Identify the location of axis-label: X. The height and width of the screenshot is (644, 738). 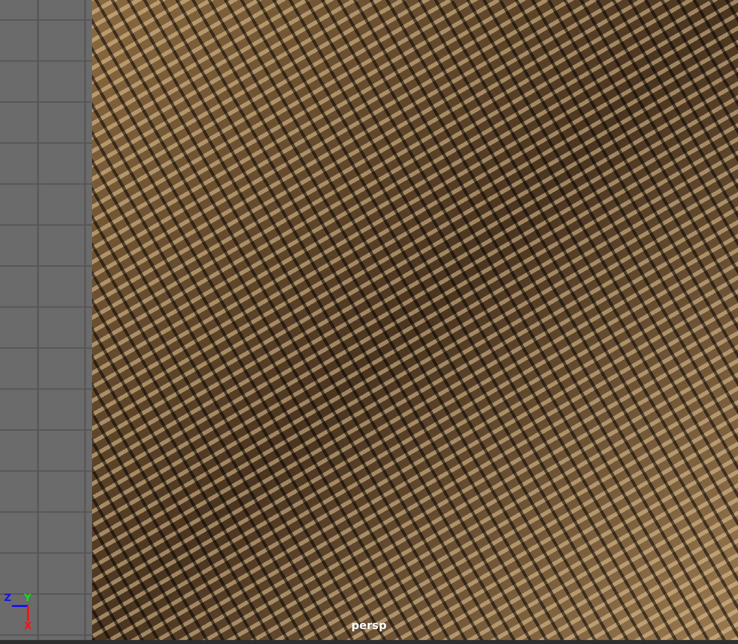
(28, 627).